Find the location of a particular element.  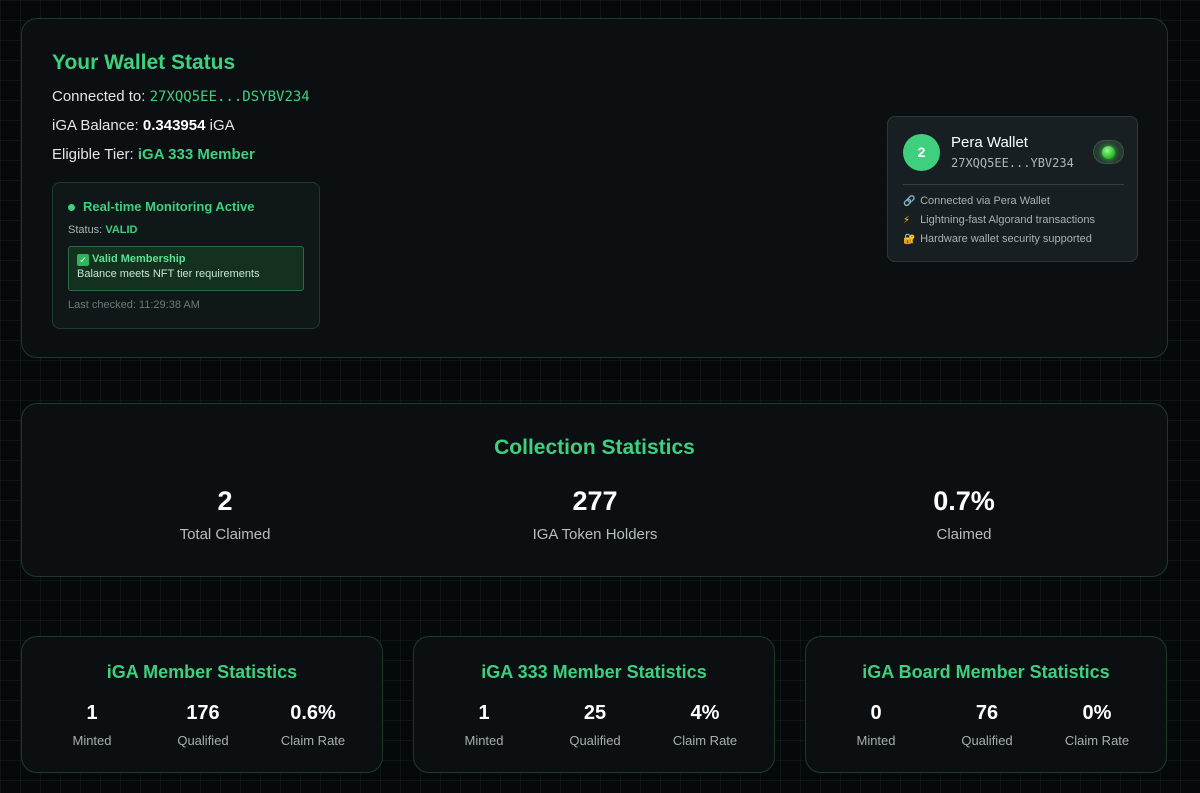

link-icon: 🔗 is located at coordinates (909, 201).